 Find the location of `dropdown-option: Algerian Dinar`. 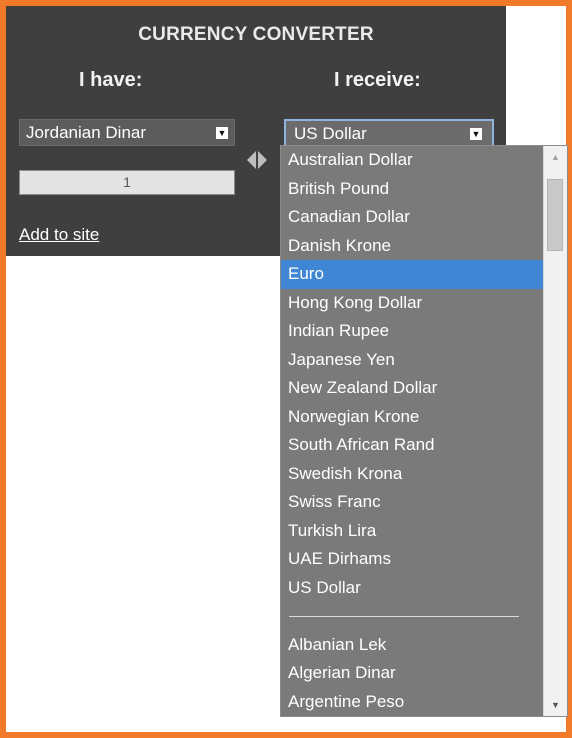

dropdown-option: Algerian Dinar is located at coordinates (412, 673).